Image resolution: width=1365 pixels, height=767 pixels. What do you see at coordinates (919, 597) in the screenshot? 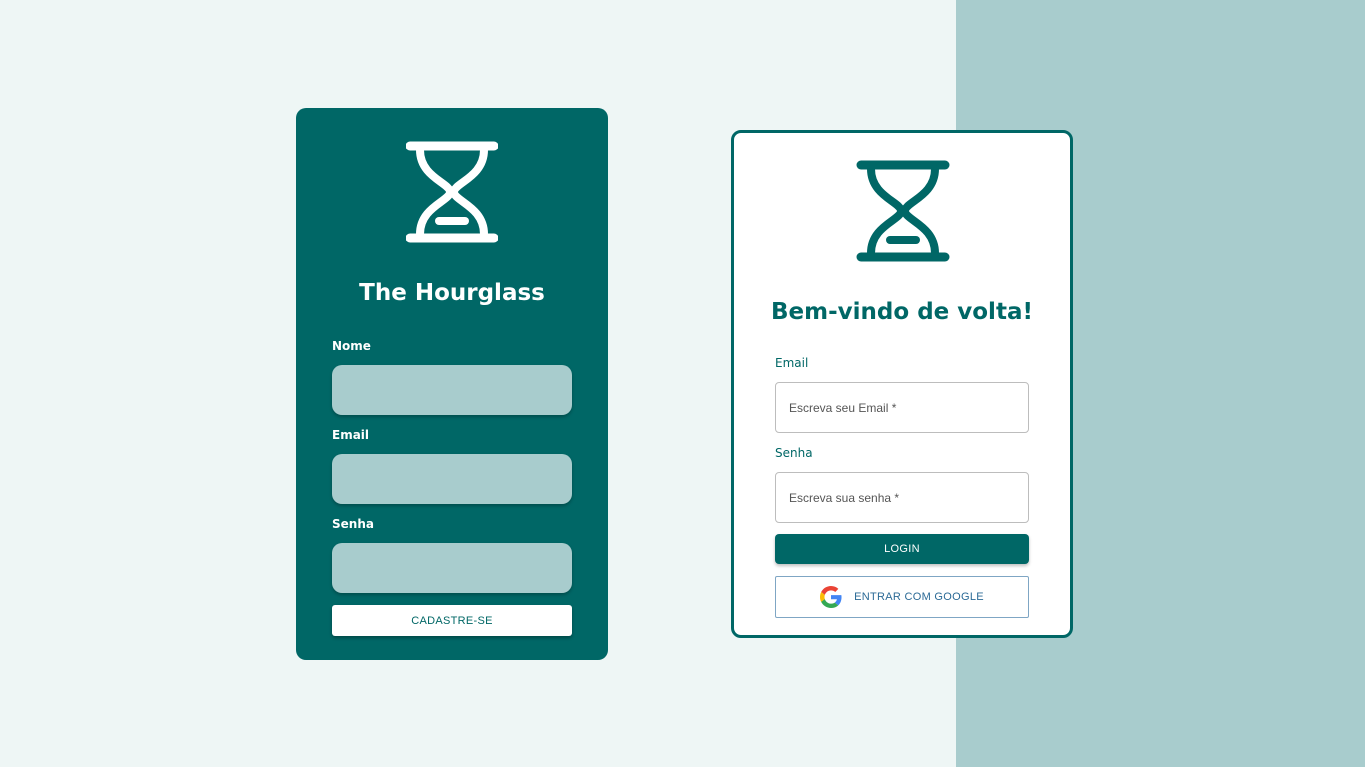
I see `google-login-label: ENTRAR COM GOOGLE` at bounding box center [919, 597].